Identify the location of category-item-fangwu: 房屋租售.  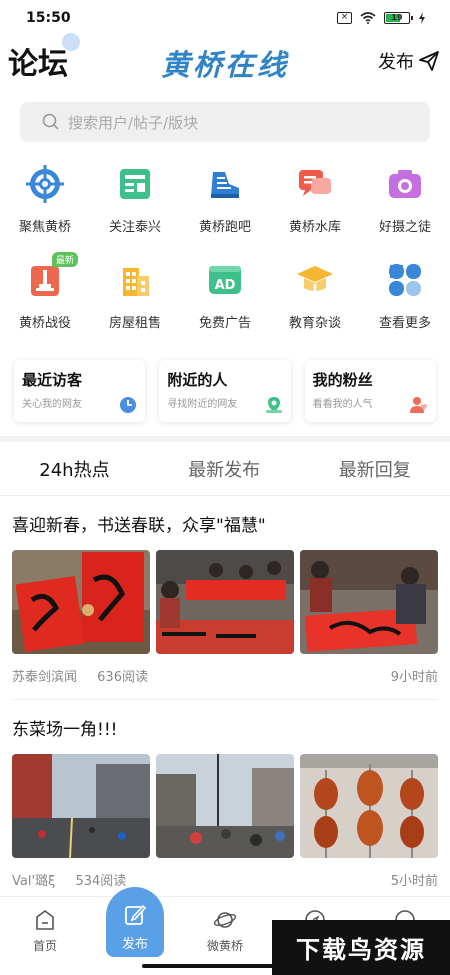
(135, 306).